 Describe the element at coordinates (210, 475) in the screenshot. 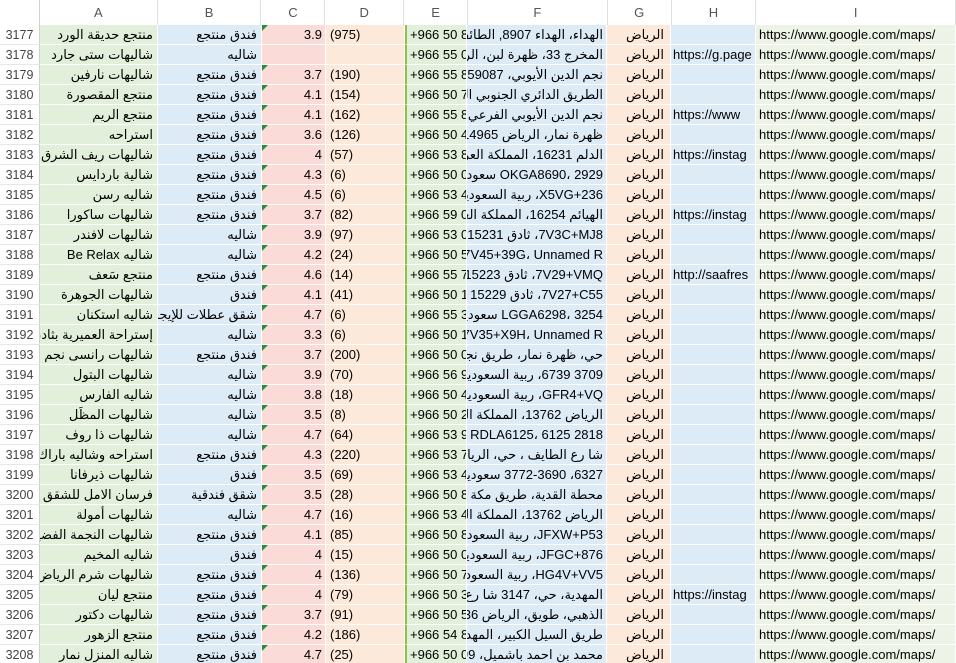

I see `cell-b: فندق` at that location.